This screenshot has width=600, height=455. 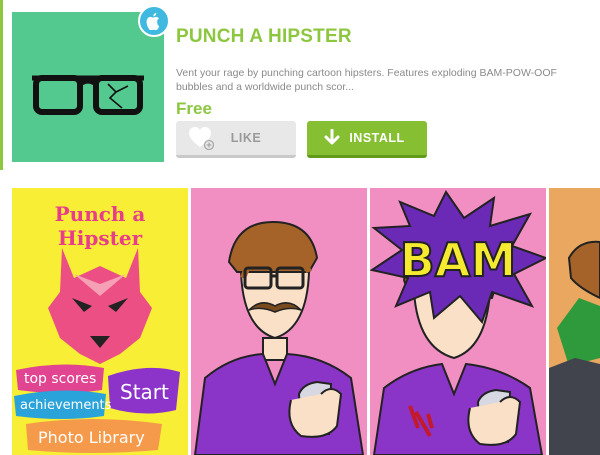 I want to click on download-arrow-icon, so click(x=332, y=138).